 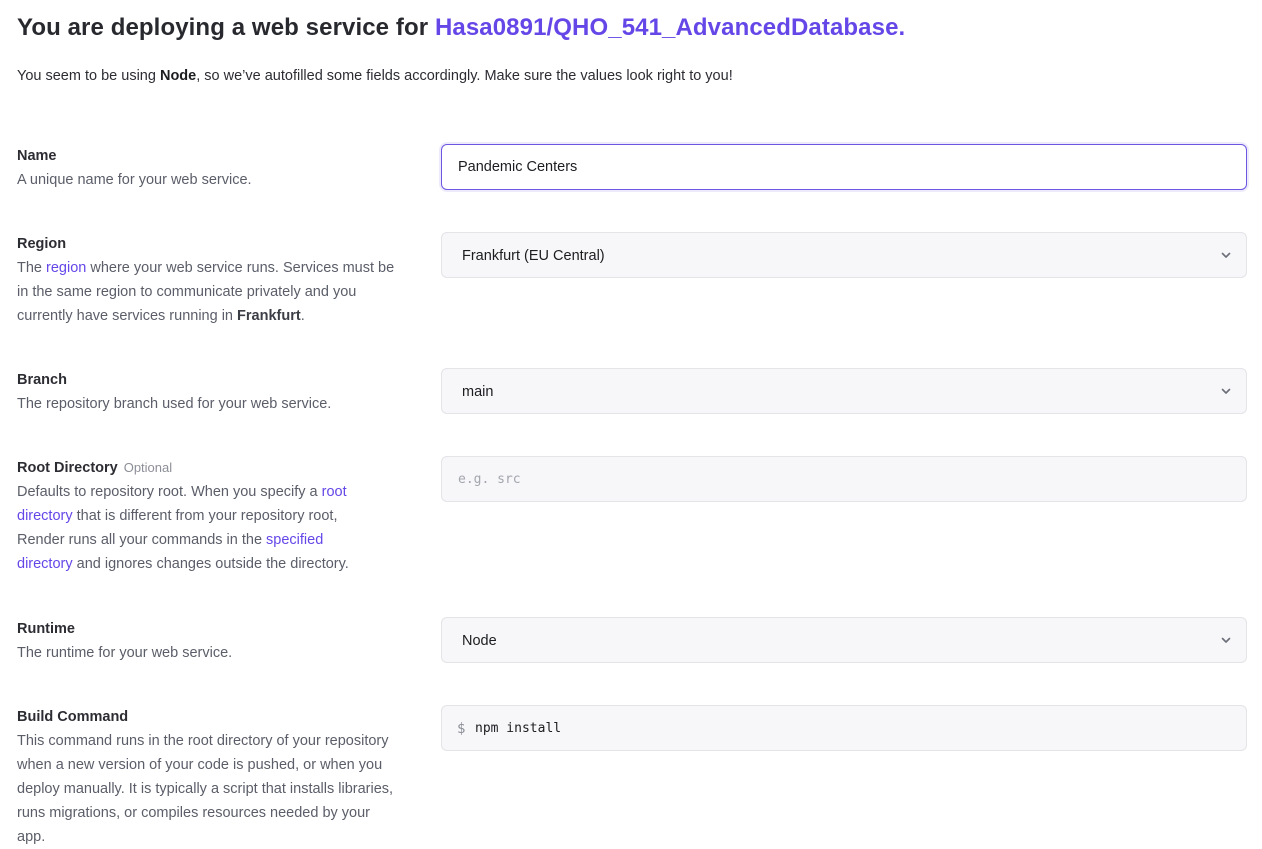 What do you see at coordinates (844, 255) in the screenshot?
I see `region-select: Frankfurt (EU Central)` at bounding box center [844, 255].